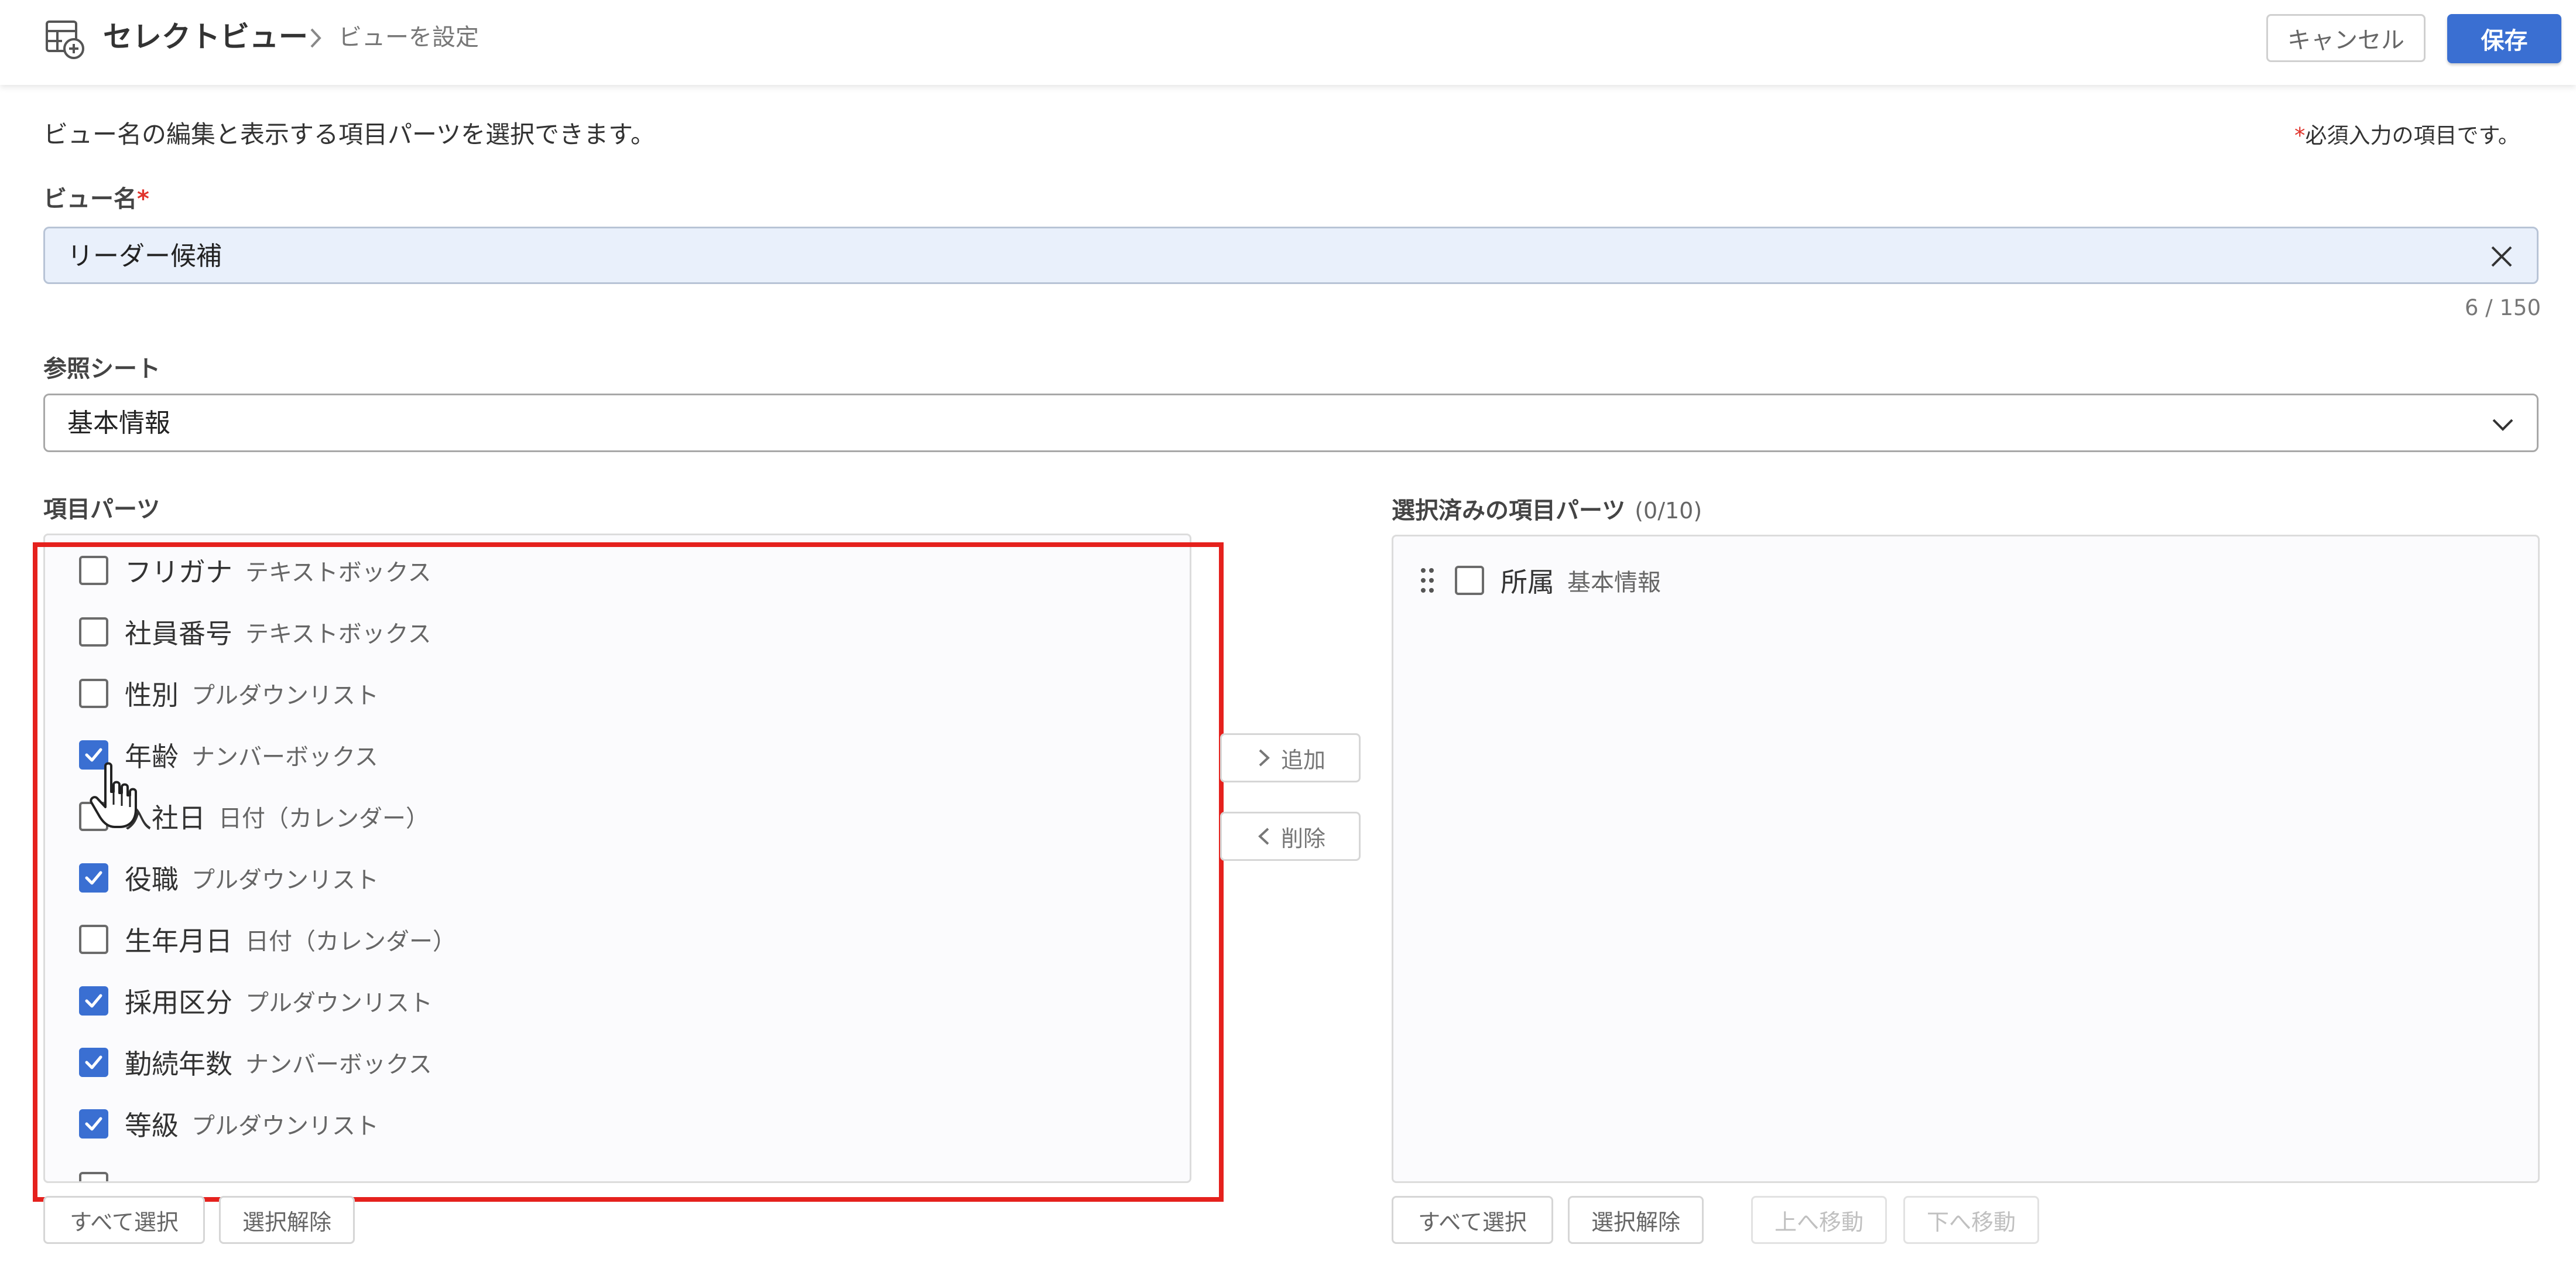 The width and height of the screenshot is (2576, 1282). What do you see at coordinates (1263, 837) in the screenshot?
I see `chevron-left-icon` at bounding box center [1263, 837].